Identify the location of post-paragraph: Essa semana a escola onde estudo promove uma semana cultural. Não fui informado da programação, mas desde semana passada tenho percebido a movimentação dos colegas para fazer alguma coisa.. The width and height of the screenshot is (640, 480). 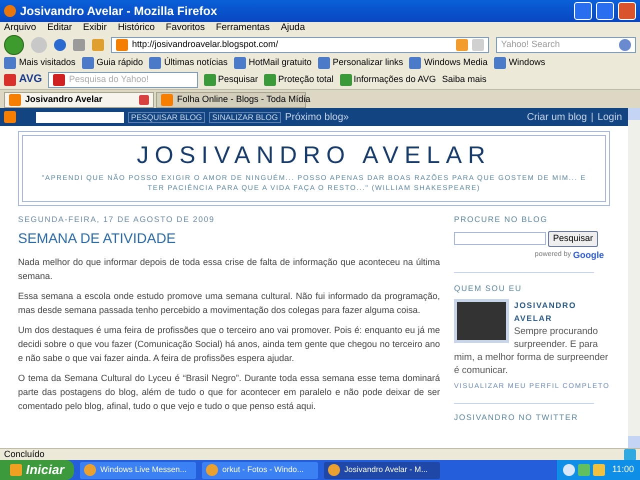
(229, 303).